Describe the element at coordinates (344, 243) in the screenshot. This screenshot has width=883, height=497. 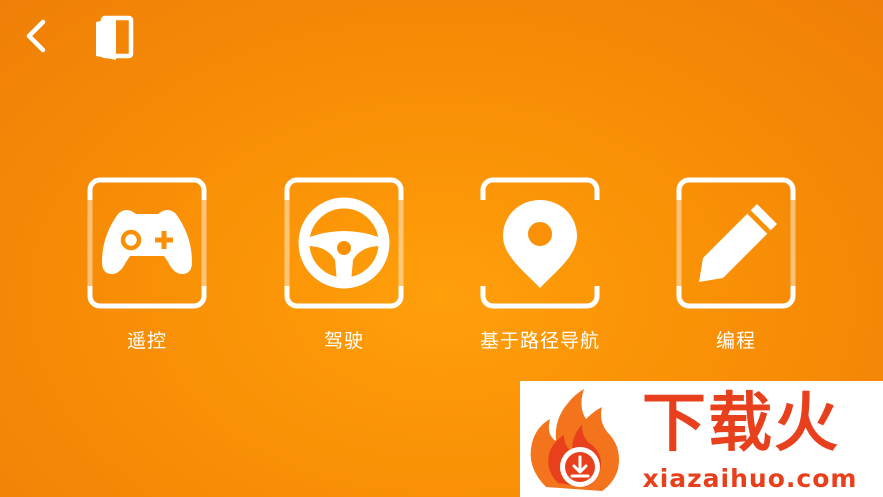
I see `steering-wheel-icon` at that location.